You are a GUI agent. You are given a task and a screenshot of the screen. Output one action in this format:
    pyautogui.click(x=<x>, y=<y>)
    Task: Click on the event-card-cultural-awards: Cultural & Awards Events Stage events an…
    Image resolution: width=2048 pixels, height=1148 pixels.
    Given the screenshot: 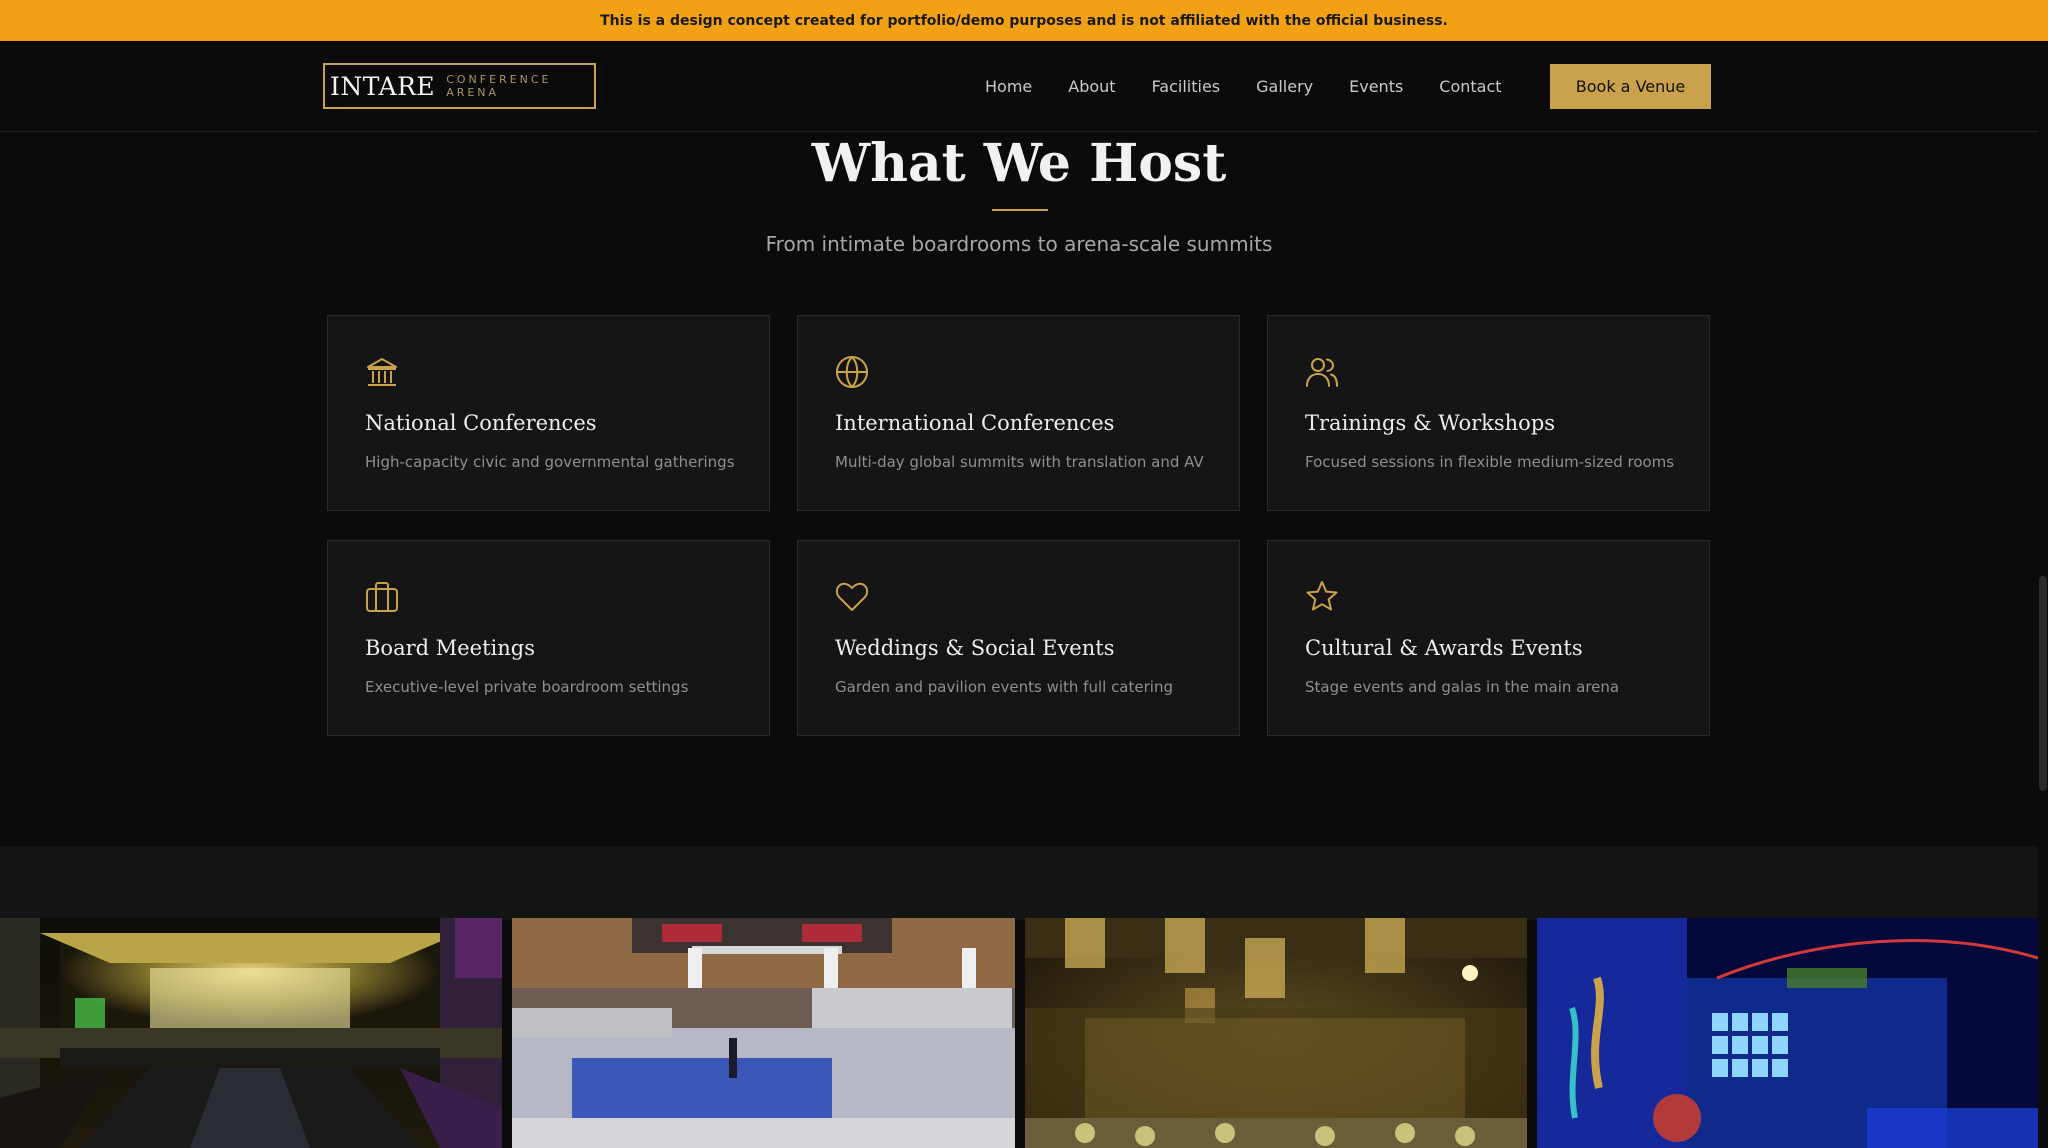 What is the action you would take?
    pyautogui.click(x=1488, y=638)
    